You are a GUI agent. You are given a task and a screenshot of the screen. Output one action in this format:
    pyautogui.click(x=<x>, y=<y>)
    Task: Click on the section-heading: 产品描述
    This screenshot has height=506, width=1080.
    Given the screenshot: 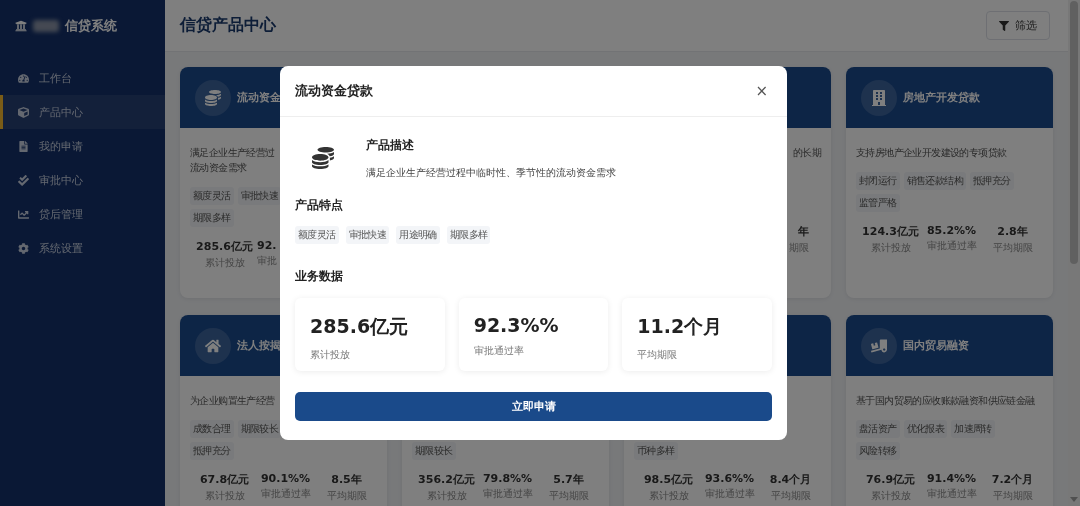 What is the action you would take?
    pyautogui.click(x=390, y=145)
    